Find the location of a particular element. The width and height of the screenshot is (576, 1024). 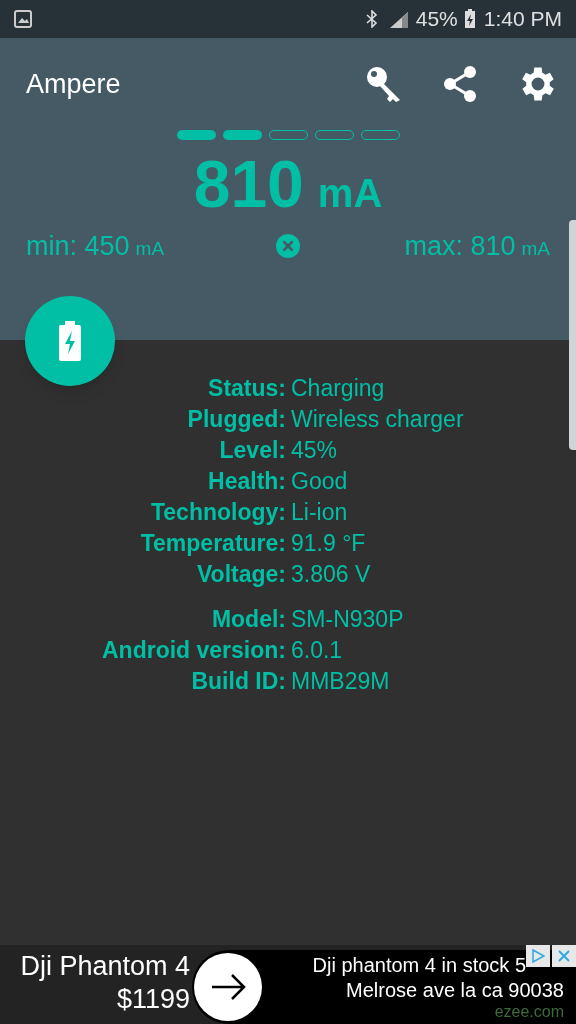

ad-line: Dji phantom 4 in stock 5 is located at coordinates (419, 965).